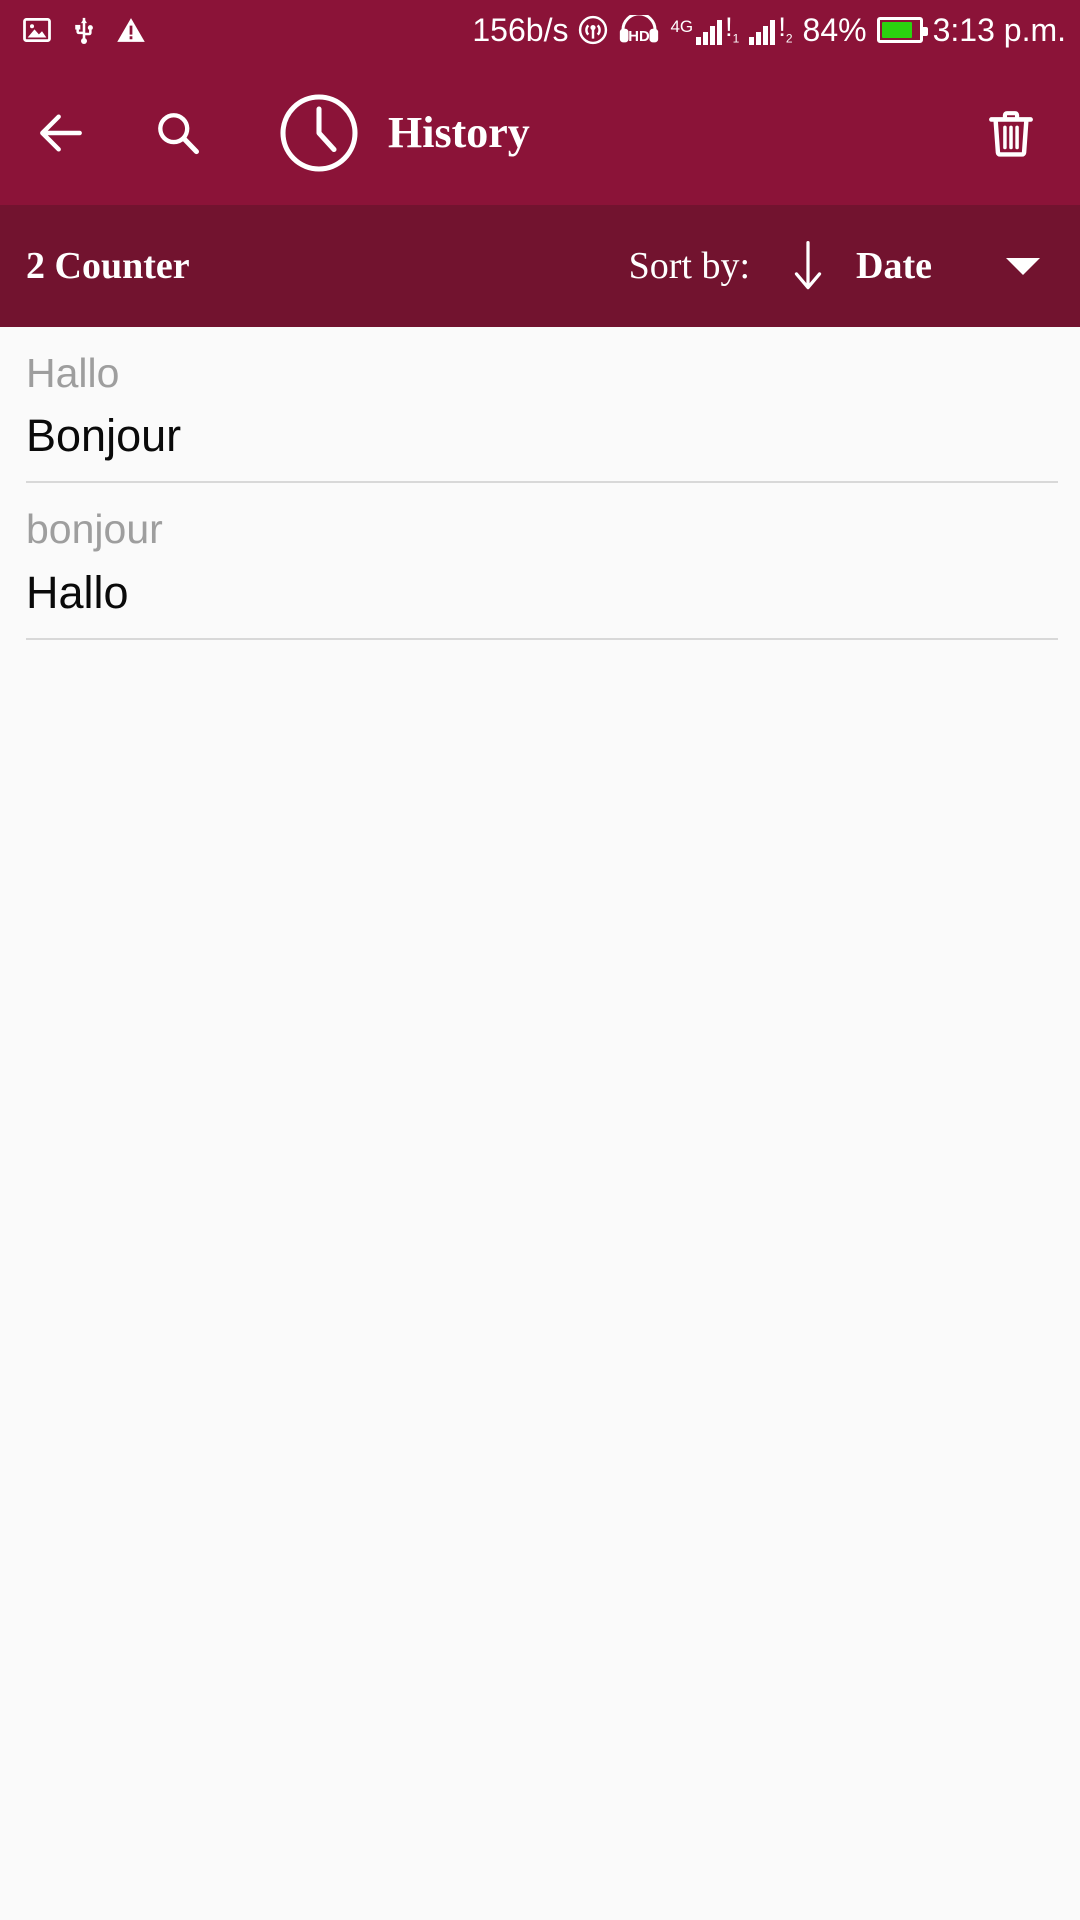 The image size is (1080, 1920). Describe the element at coordinates (896, 30) in the screenshot. I see `battery-fill` at that location.